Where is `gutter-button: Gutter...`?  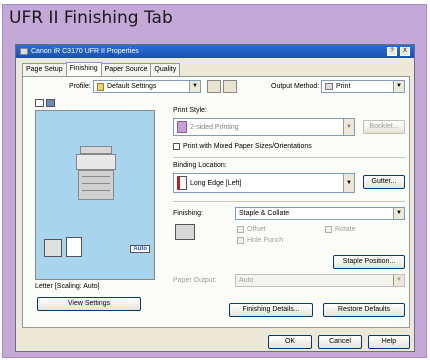
gutter-button: Gutter... is located at coordinates (384, 182).